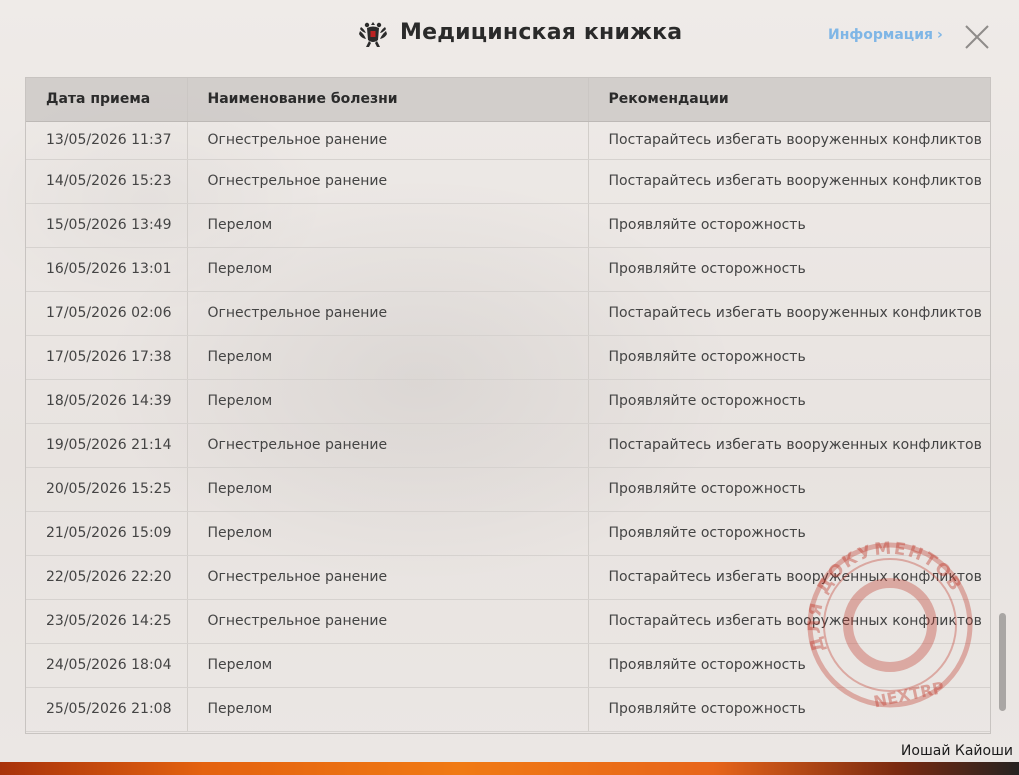  What do you see at coordinates (107, 225) in the screenshot?
I see `cell-date: 15/05/2026 13:49` at bounding box center [107, 225].